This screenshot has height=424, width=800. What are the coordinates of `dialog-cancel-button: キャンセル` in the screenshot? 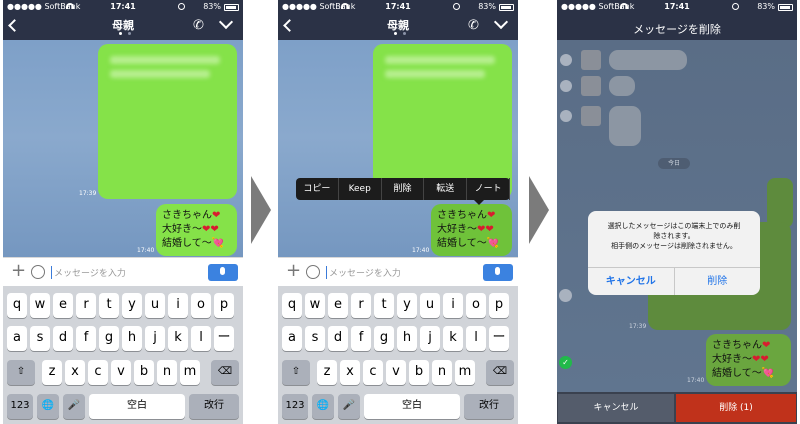 It's located at (631, 281).